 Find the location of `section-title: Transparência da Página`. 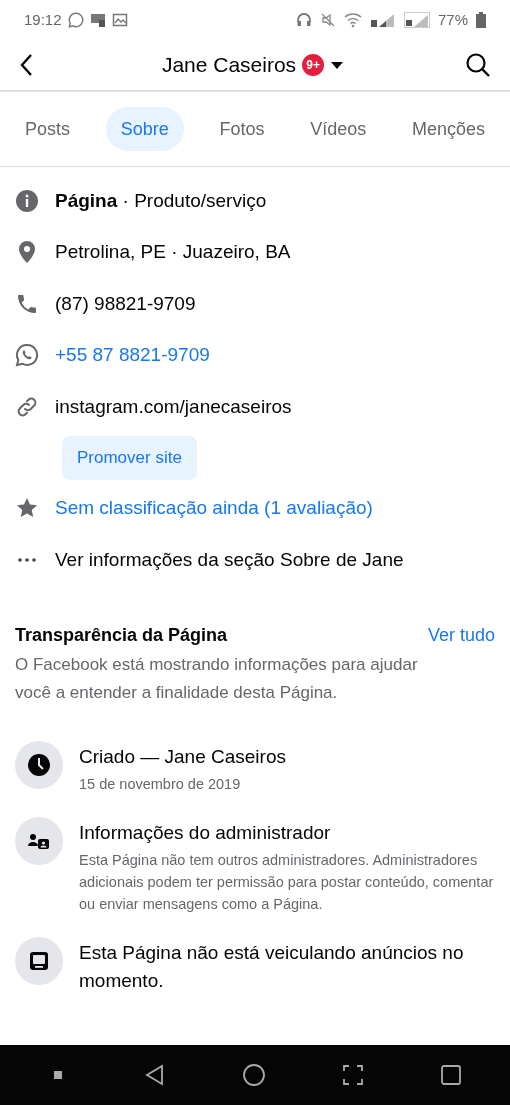

section-title: Transparência da Página is located at coordinates (121, 635).